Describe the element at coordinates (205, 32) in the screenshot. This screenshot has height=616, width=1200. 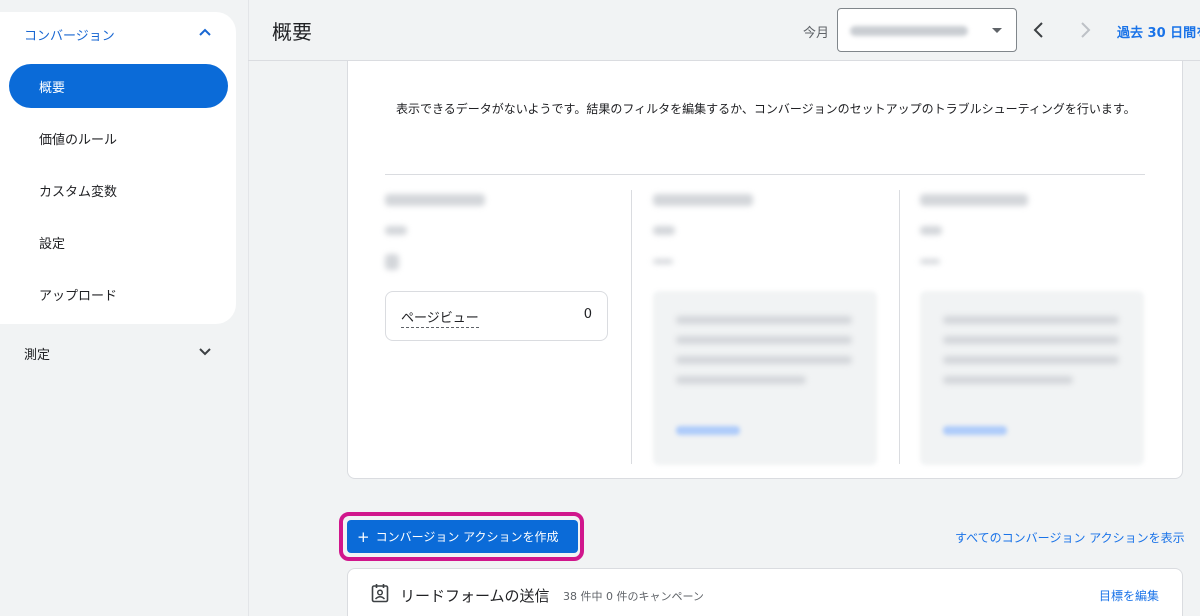
I see `chevron-up-icon` at that location.